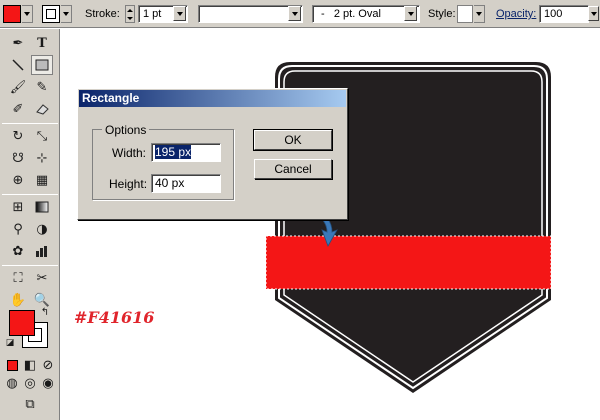 The width and height of the screenshot is (600, 420). I want to click on red-band-rectangle, so click(408, 262).